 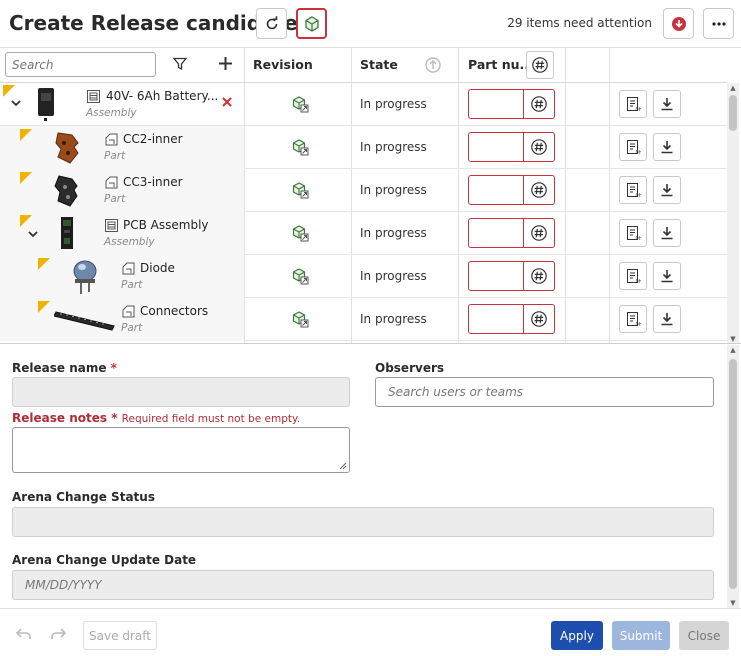 What do you see at coordinates (704, 635) in the screenshot?
I see `close-button: Close` at bounding box center [704, 635].